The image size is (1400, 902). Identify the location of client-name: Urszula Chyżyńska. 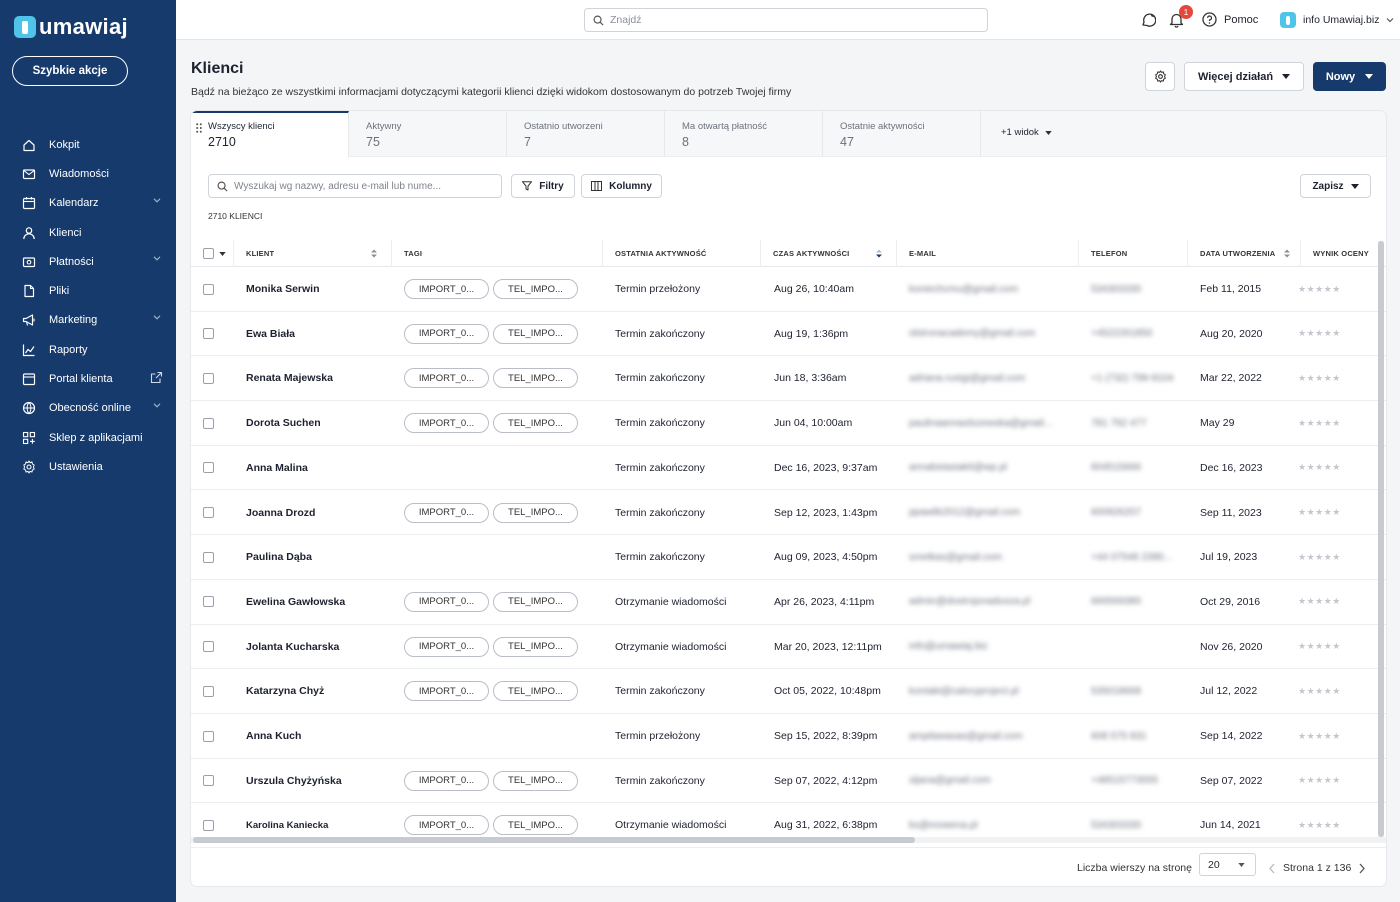
(294, 781).